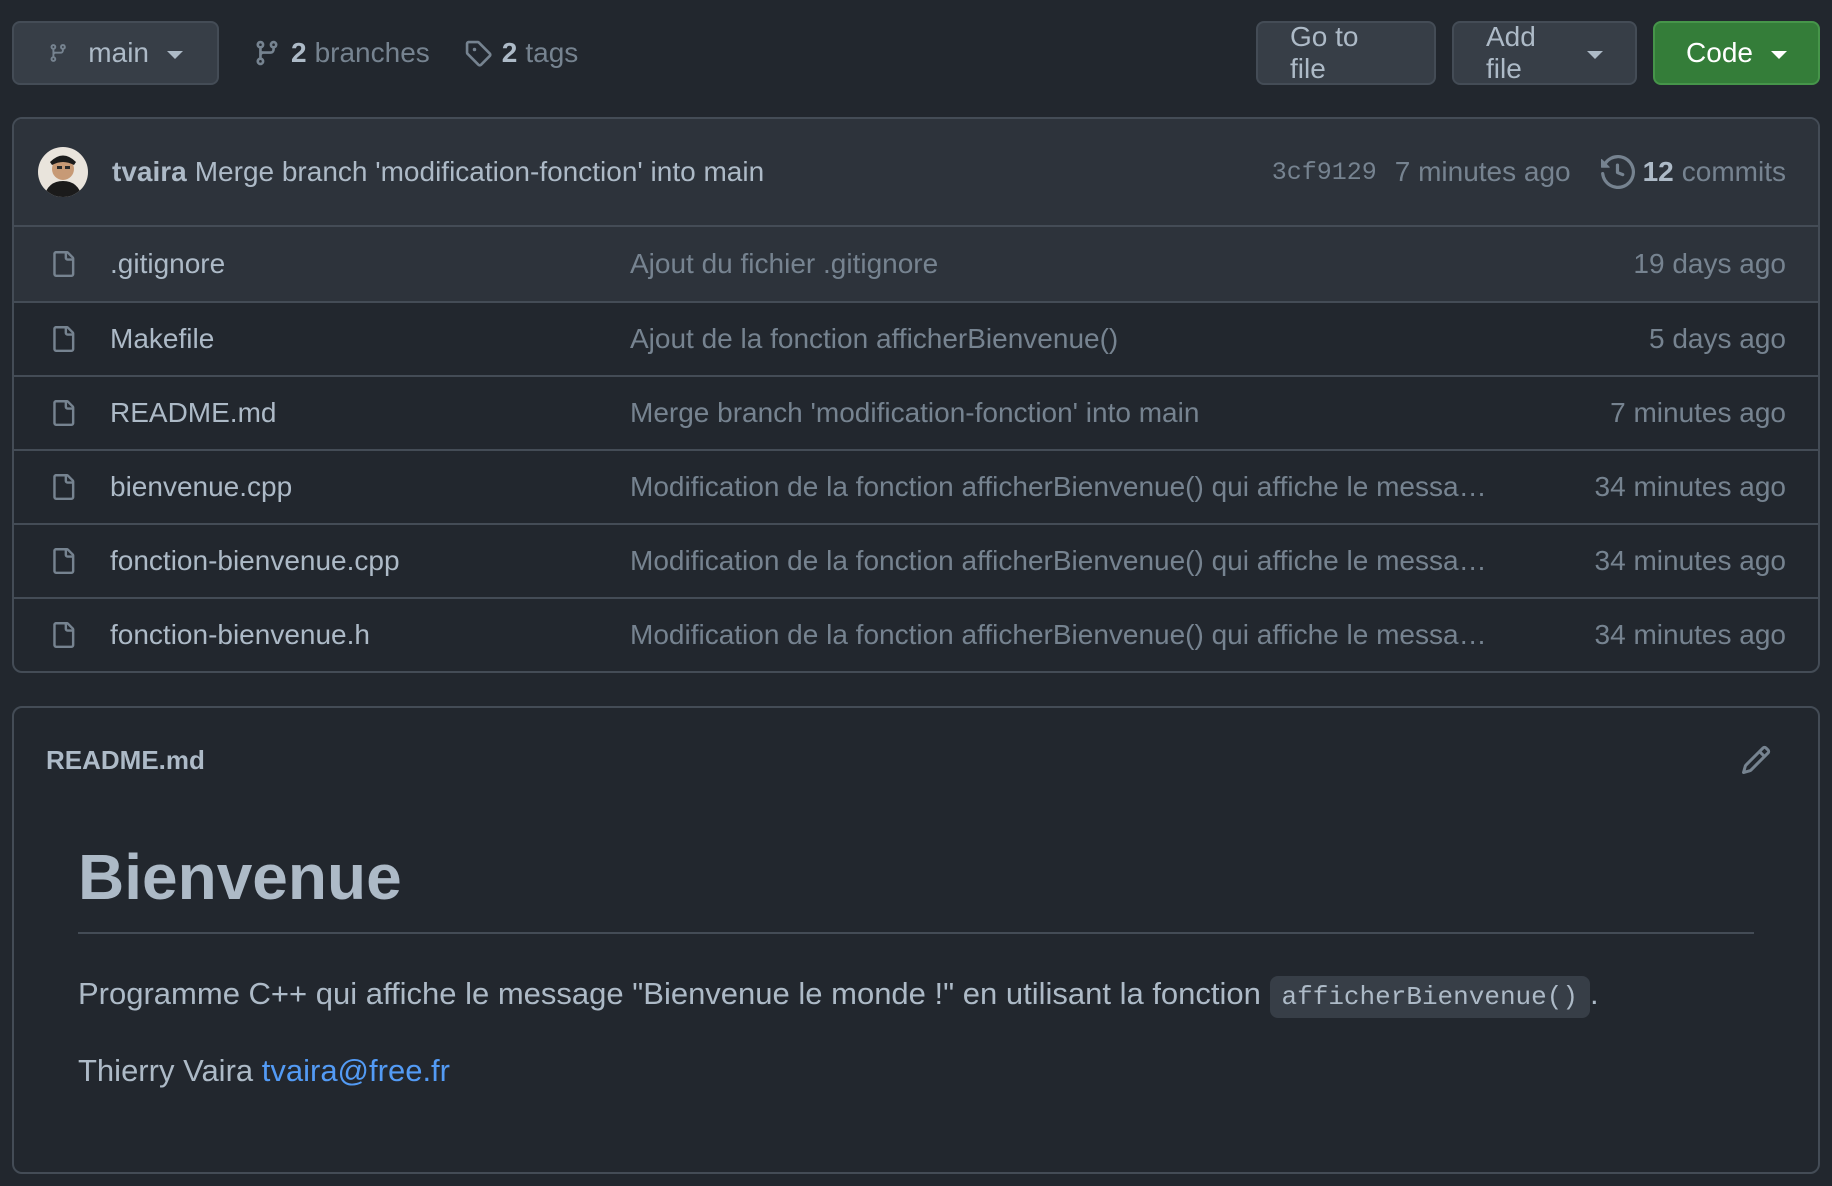  Describe the element at coordinates (1065, 264) in the screenshot. I see `file-commit-message: Ajout du fichier .gitignore` at that location.